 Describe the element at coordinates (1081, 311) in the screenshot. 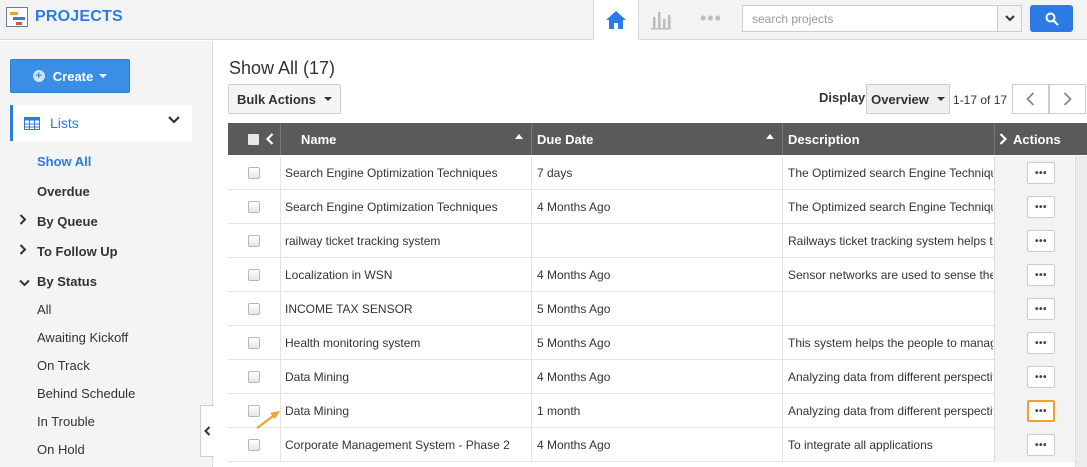

I see `table-scrollbar` at that location.